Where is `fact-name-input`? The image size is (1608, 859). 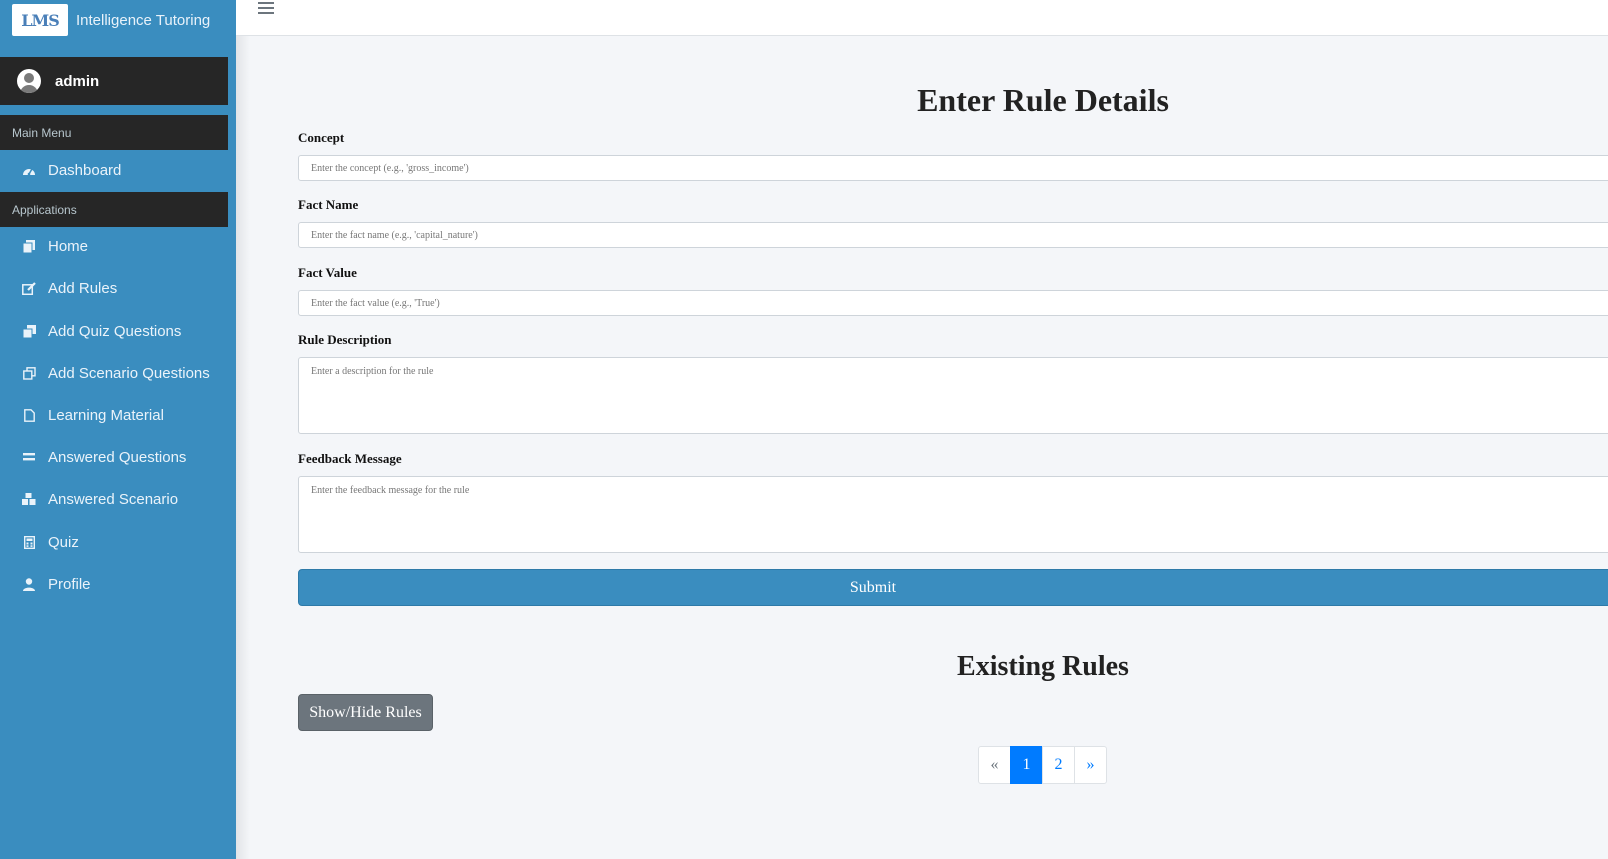
fact-name-input is located at coordinates (953, 235).